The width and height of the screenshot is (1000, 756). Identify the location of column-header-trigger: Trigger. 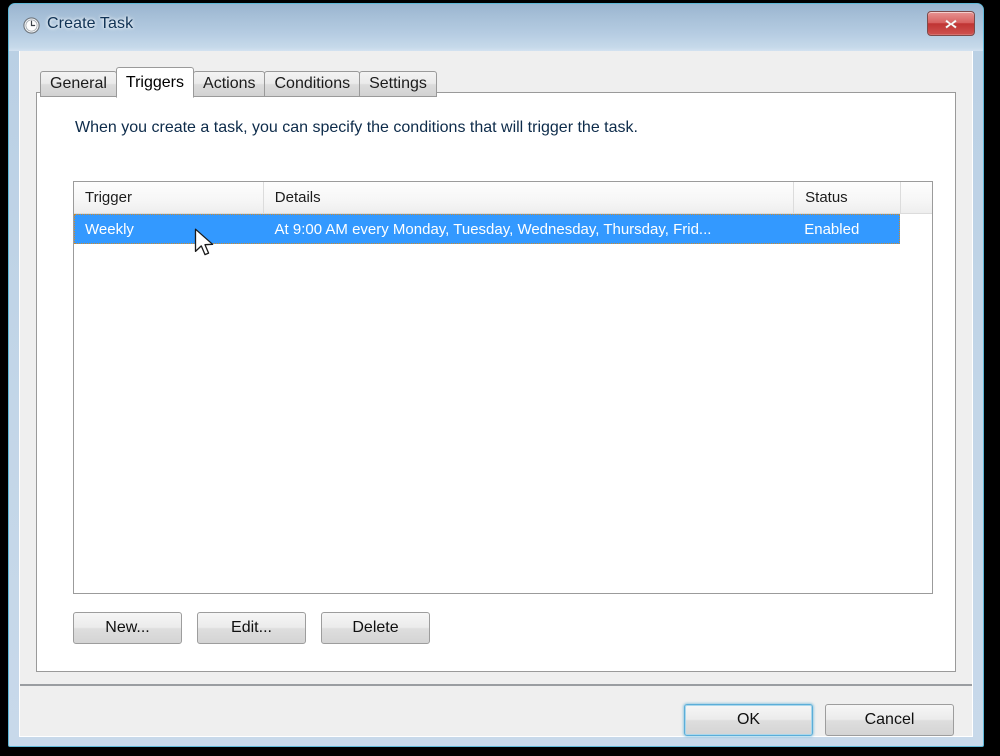
(169, 197).